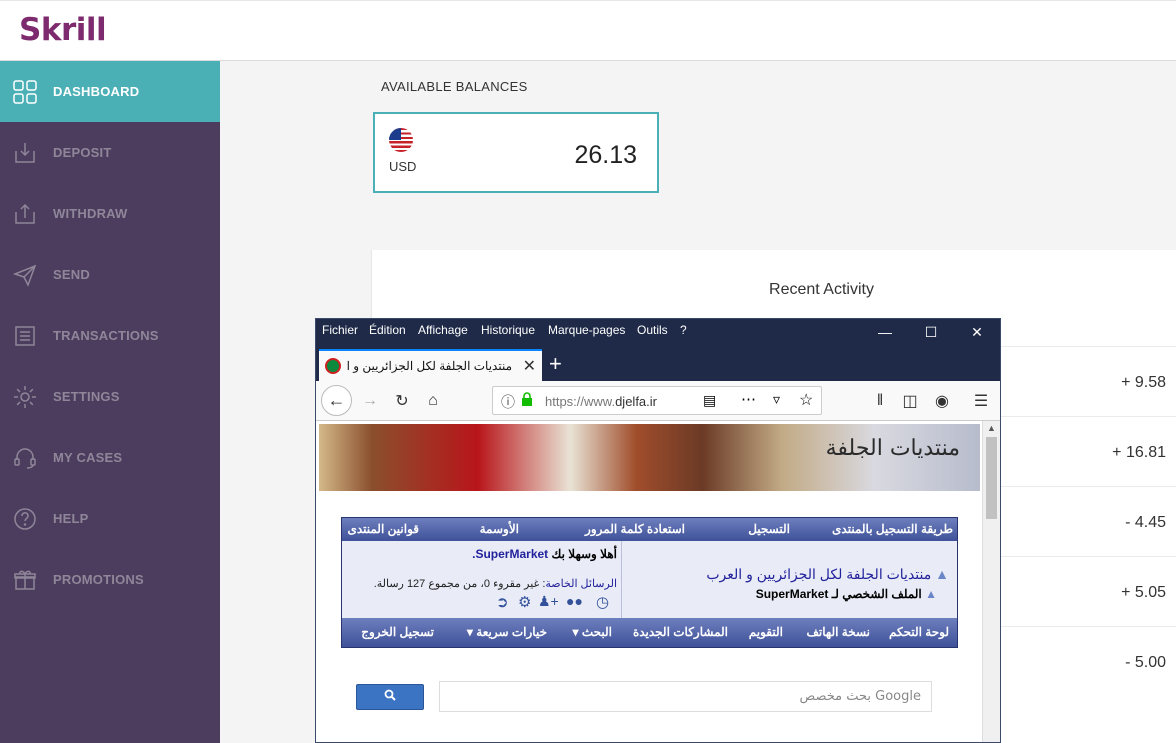  I want to click on menu-fichier: Fichier, so click(340, 330).